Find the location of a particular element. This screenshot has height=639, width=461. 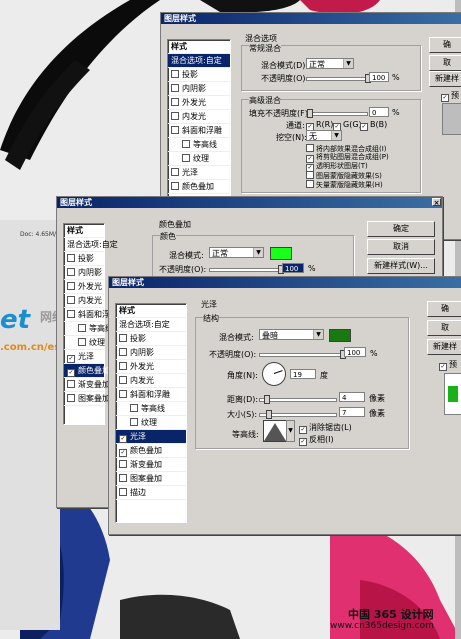

size-input: 7 is located at coordinates (352, 412).